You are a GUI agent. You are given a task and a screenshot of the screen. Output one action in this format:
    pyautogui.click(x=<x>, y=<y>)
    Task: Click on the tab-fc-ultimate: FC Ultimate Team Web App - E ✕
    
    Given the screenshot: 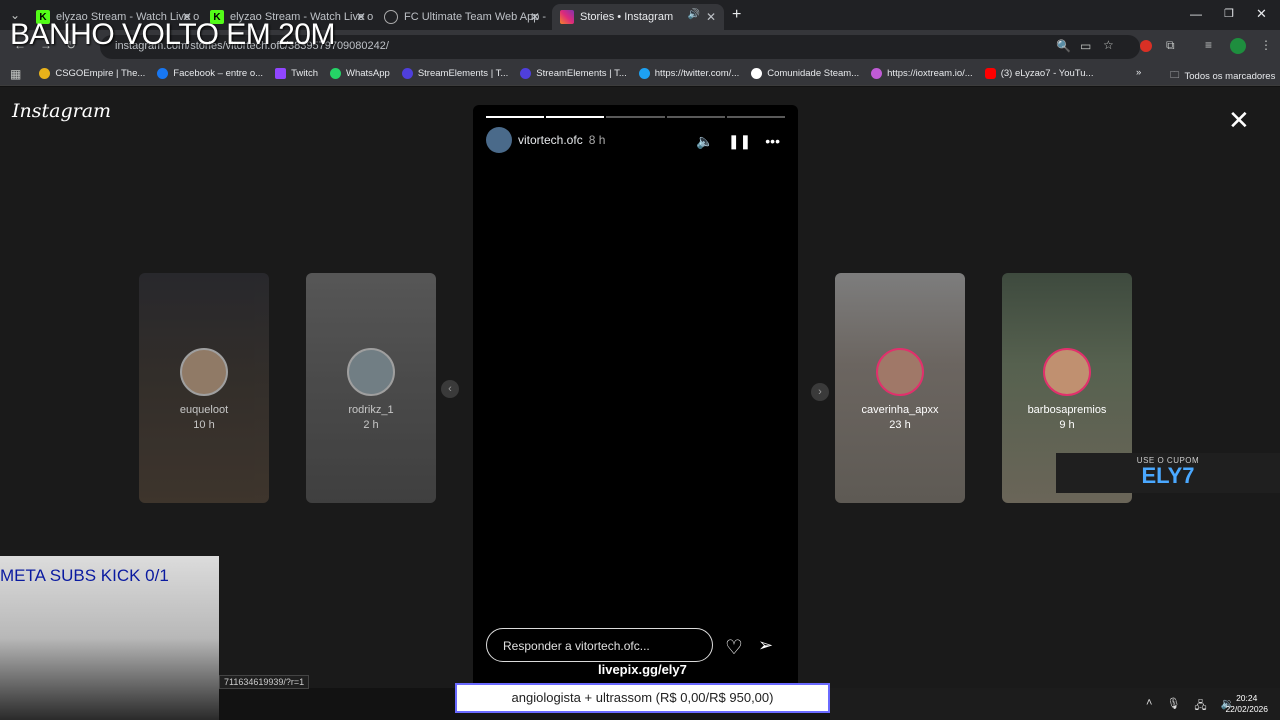 What is the action you would take?
    pyautogui.click(x=462, y=17)
    